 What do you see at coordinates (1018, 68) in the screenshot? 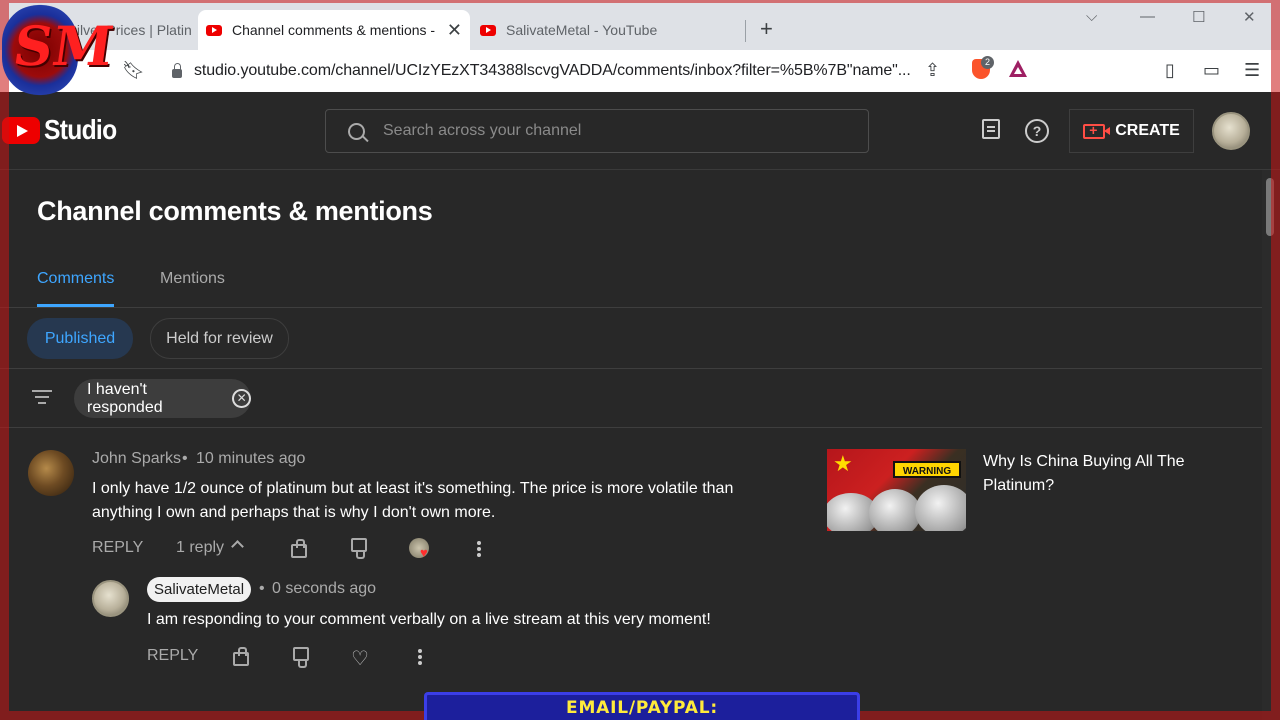
I see `brave-rewards-icon` at bounding box center [1018, 68].